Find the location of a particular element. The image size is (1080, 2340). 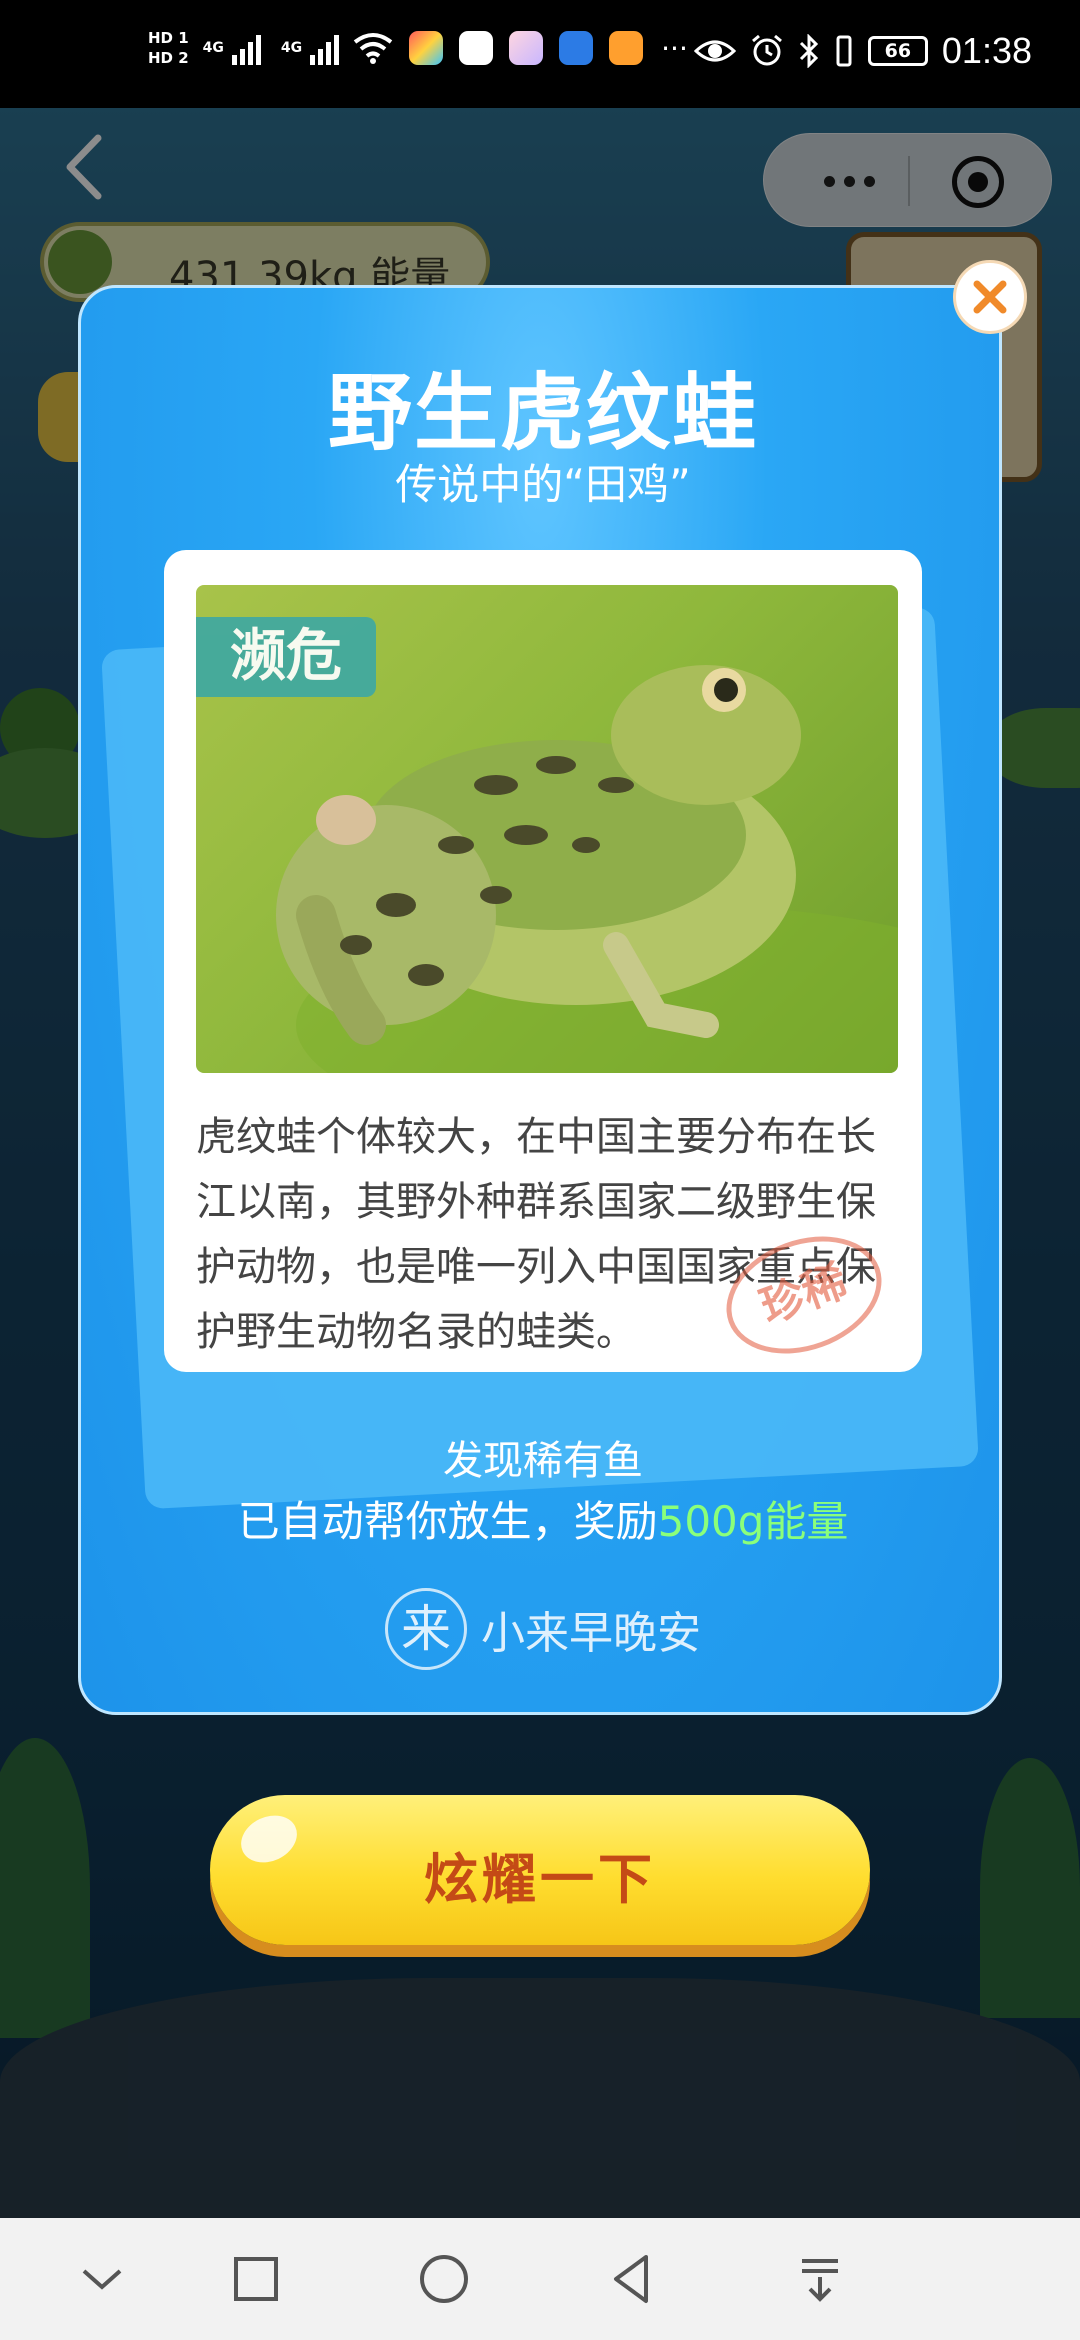

status-left: HD 1 HD 2 4G 4G ··· is located at coordinates (418, 48).